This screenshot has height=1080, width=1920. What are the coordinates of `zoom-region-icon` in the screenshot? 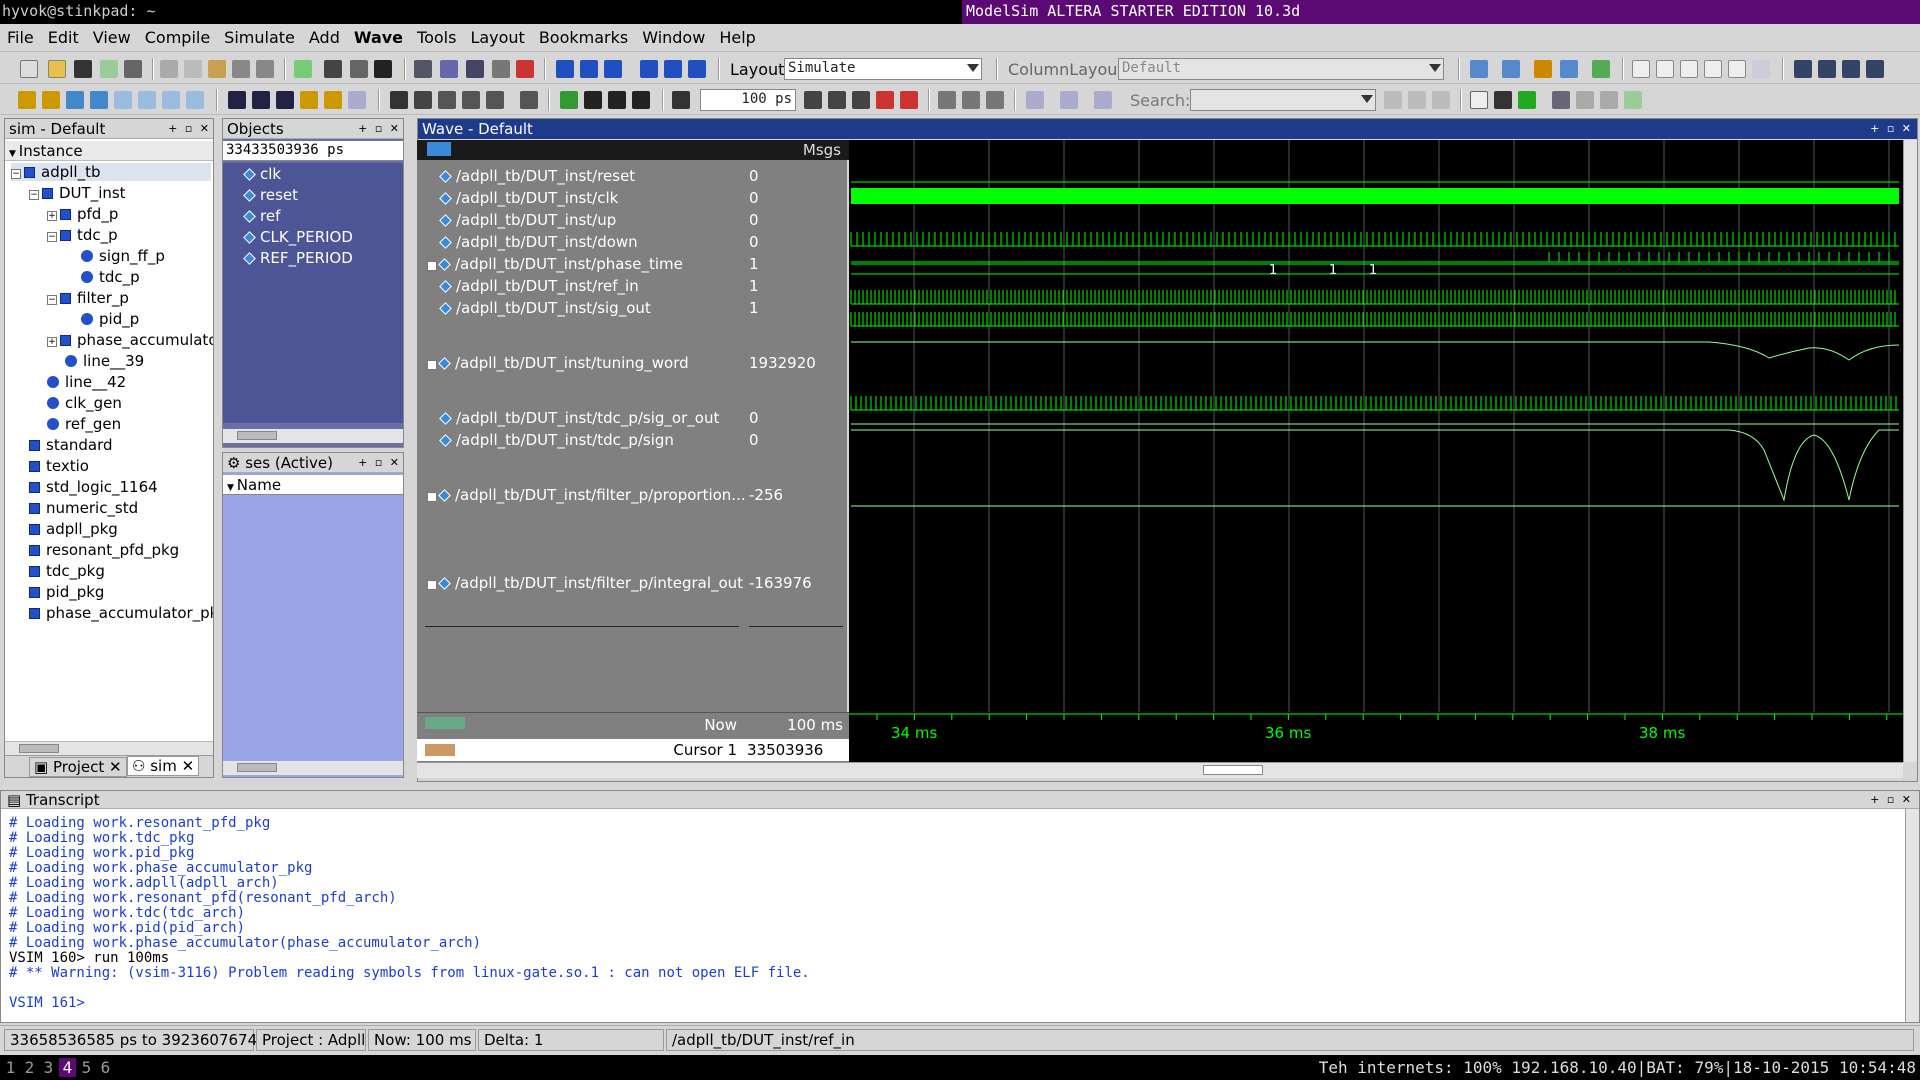 It's located at (333, 100).